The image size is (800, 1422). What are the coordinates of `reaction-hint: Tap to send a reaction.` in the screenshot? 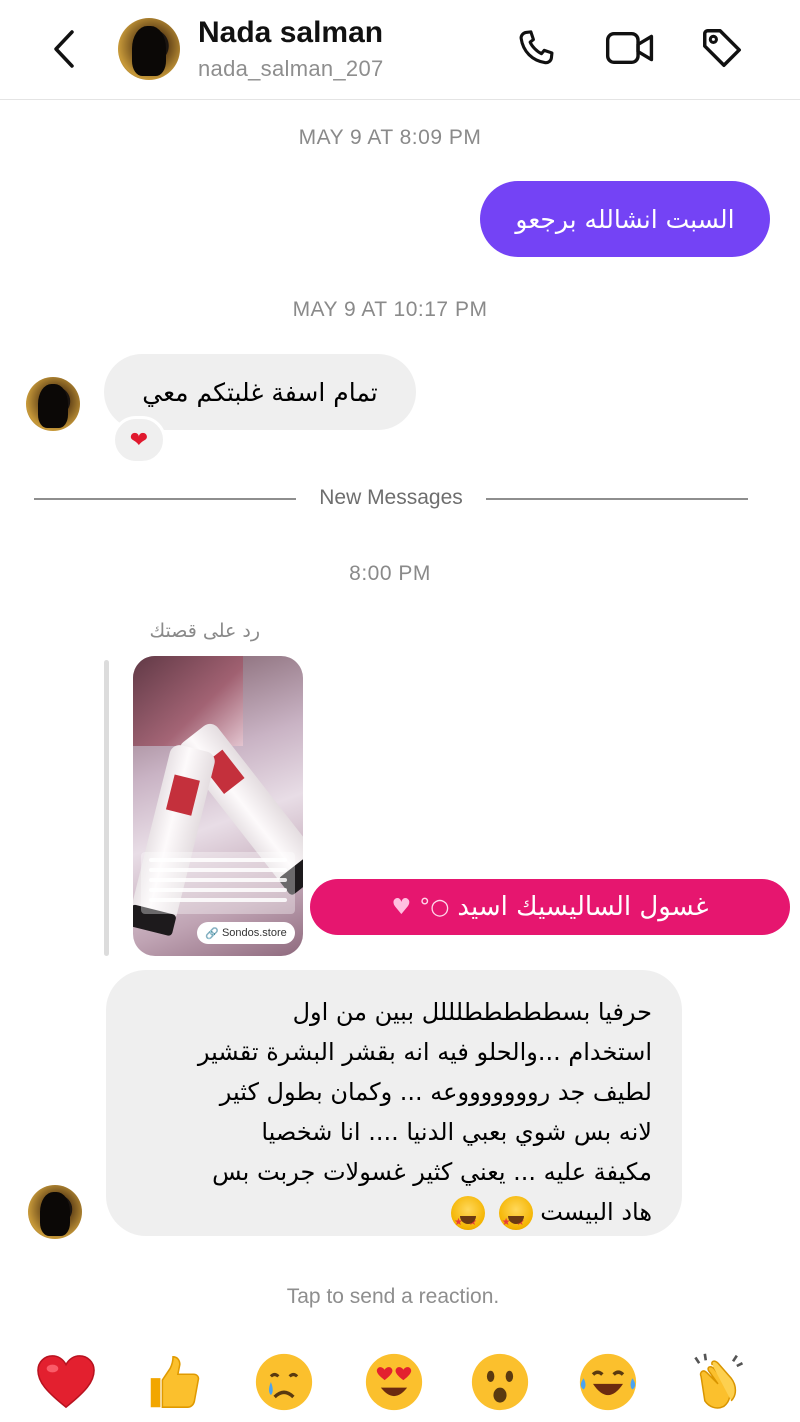 It's located at (393, 1296).